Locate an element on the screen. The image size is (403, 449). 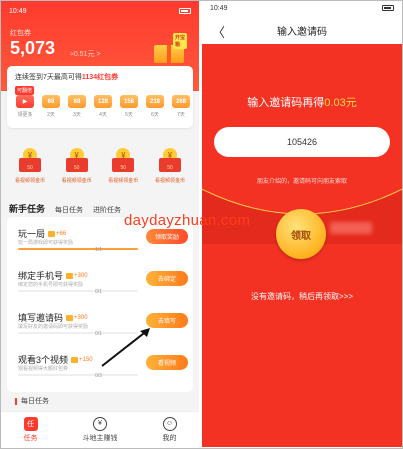
invite-code-input is located at coordinates (302, 142).